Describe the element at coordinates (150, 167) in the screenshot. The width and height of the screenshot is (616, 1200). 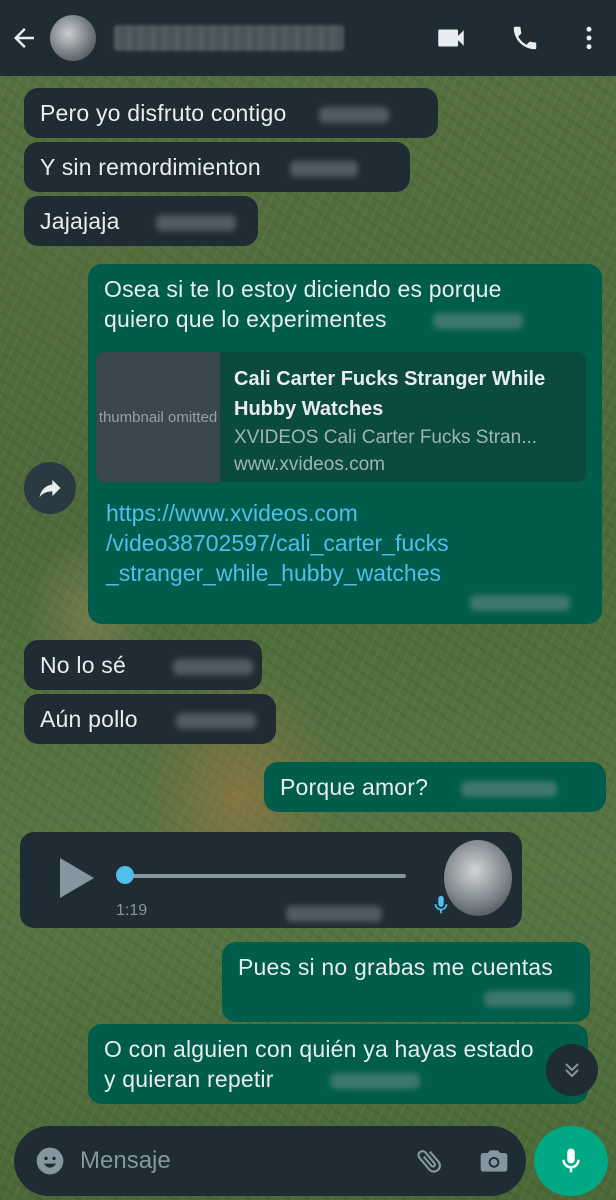
I see `message-text: Y sin remordimienton` at that location.